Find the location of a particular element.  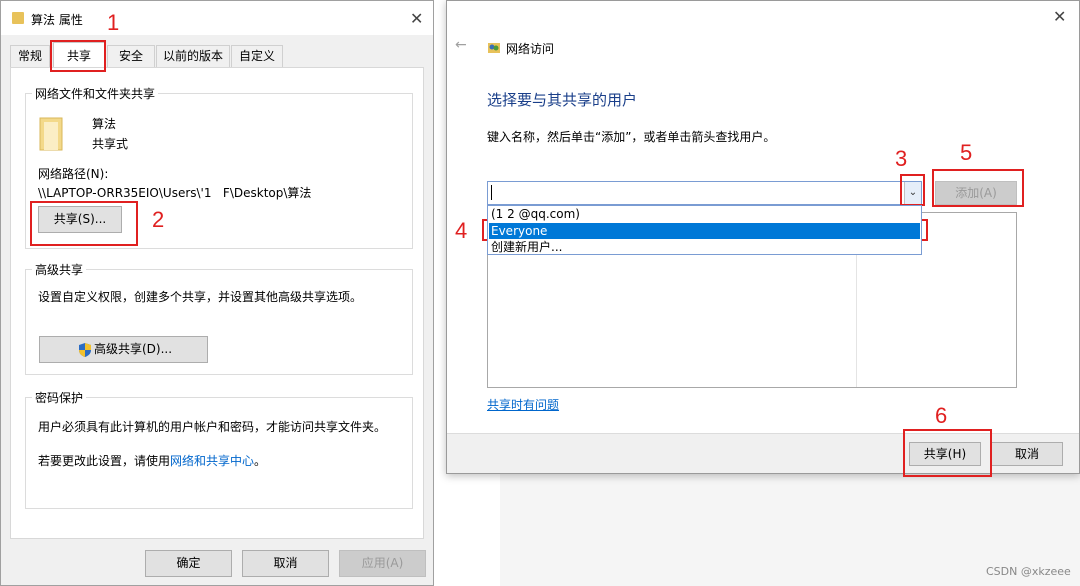

watermark: CSDN @xkzeee is located at coordinates (1028, 571).